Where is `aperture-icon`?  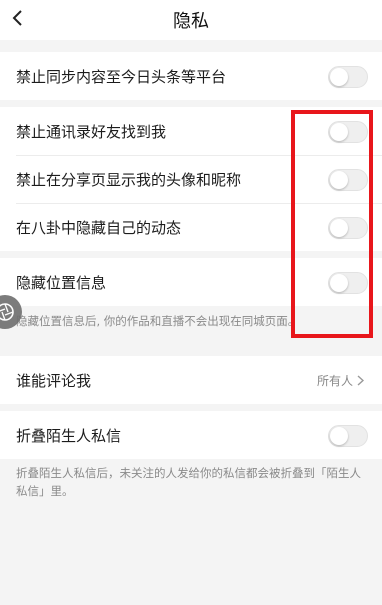 aperture-icon is located at coordinates (7, 312).